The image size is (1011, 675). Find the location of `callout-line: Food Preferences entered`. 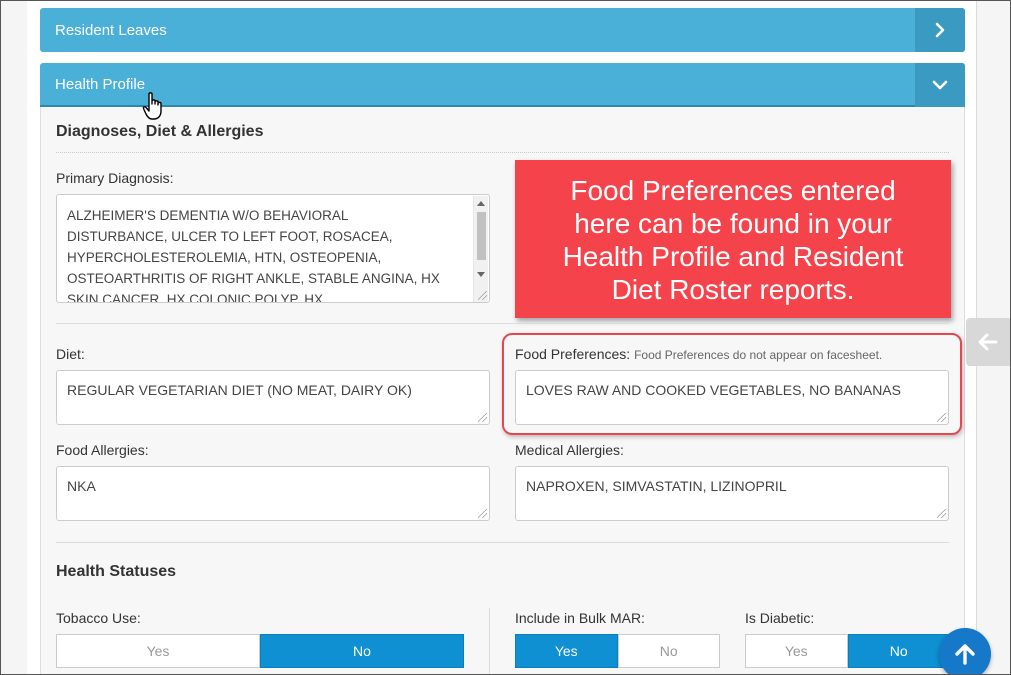

callout-line: Food Preferences entered is located at coordinates (733, 190).